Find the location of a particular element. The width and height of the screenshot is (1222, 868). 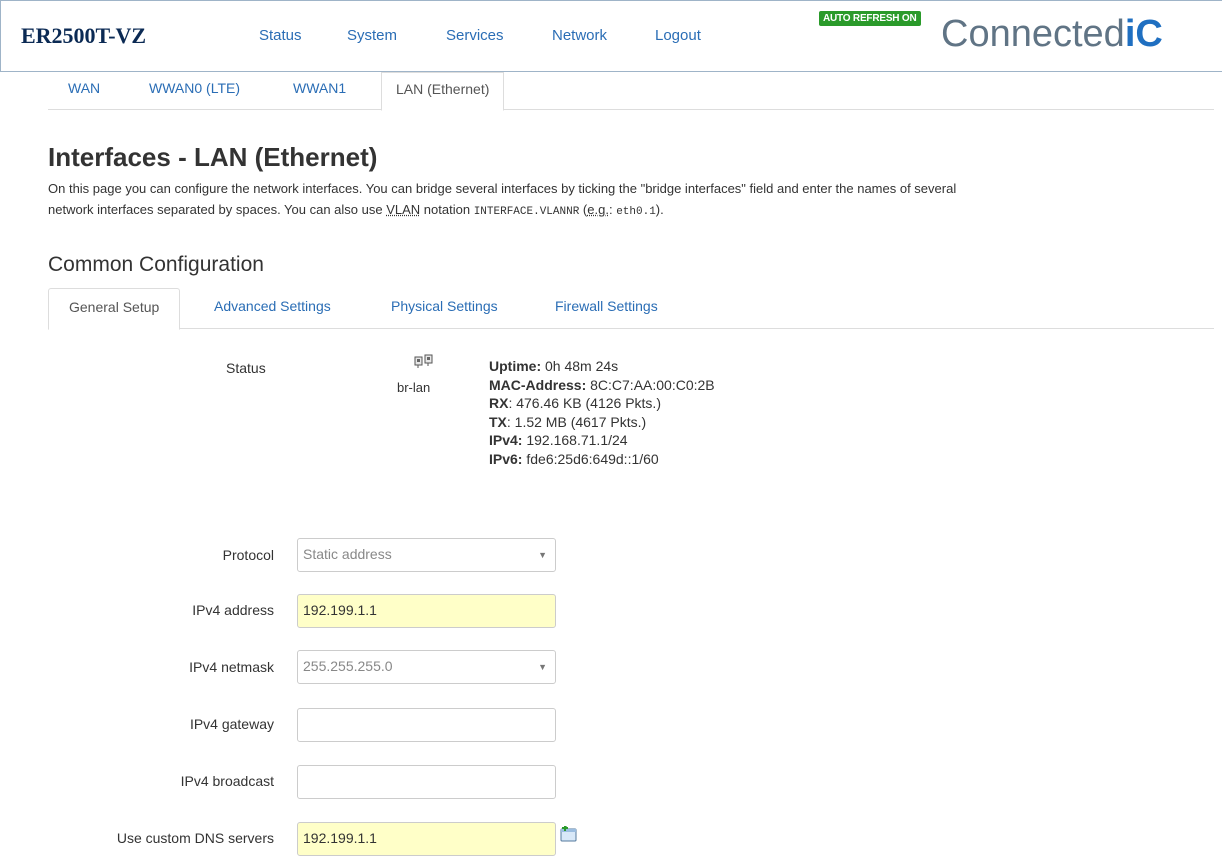

netmask-value: 255.255.255.0 is located at coordinates (348, 666).